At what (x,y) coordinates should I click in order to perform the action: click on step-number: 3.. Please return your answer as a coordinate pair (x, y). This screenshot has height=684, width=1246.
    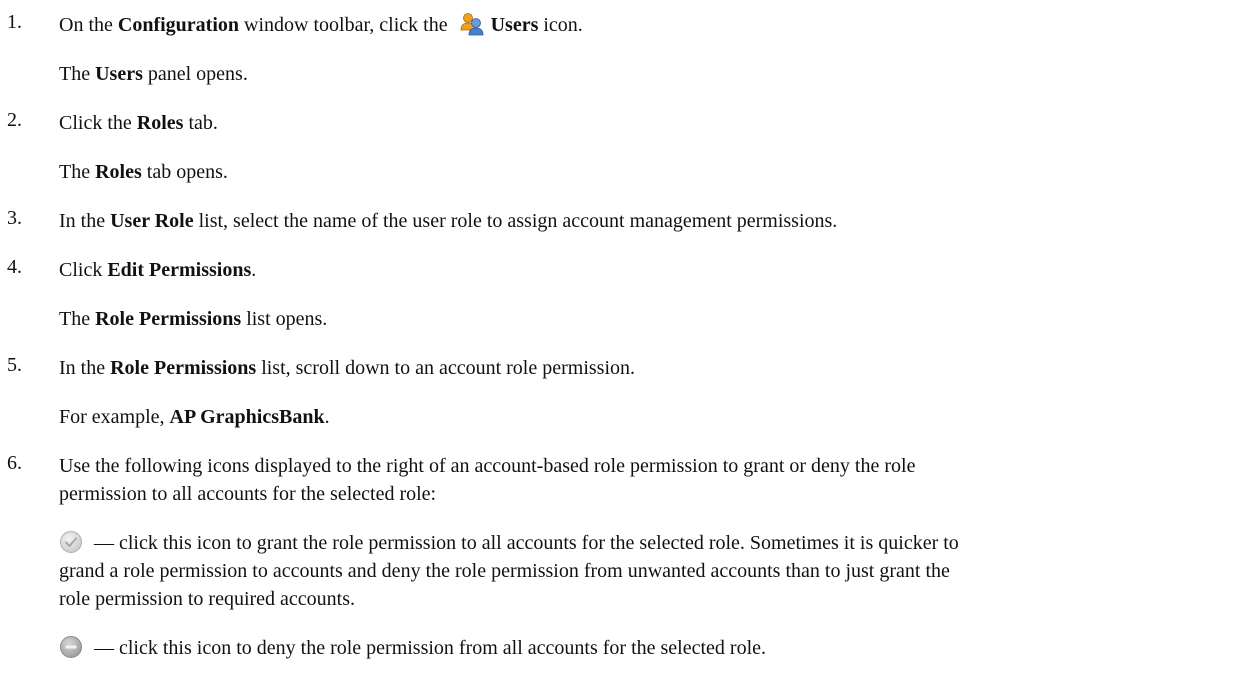
    Looking at the image, I should click on (14, 218).